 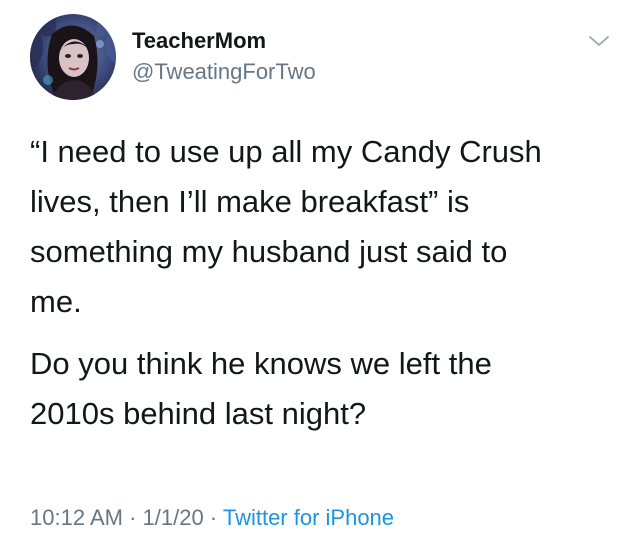 What do you see at coordinates (269, 251) in the screenshot?
I see `tweet-line: something my husband just said to` at bounding box center [269, 251].